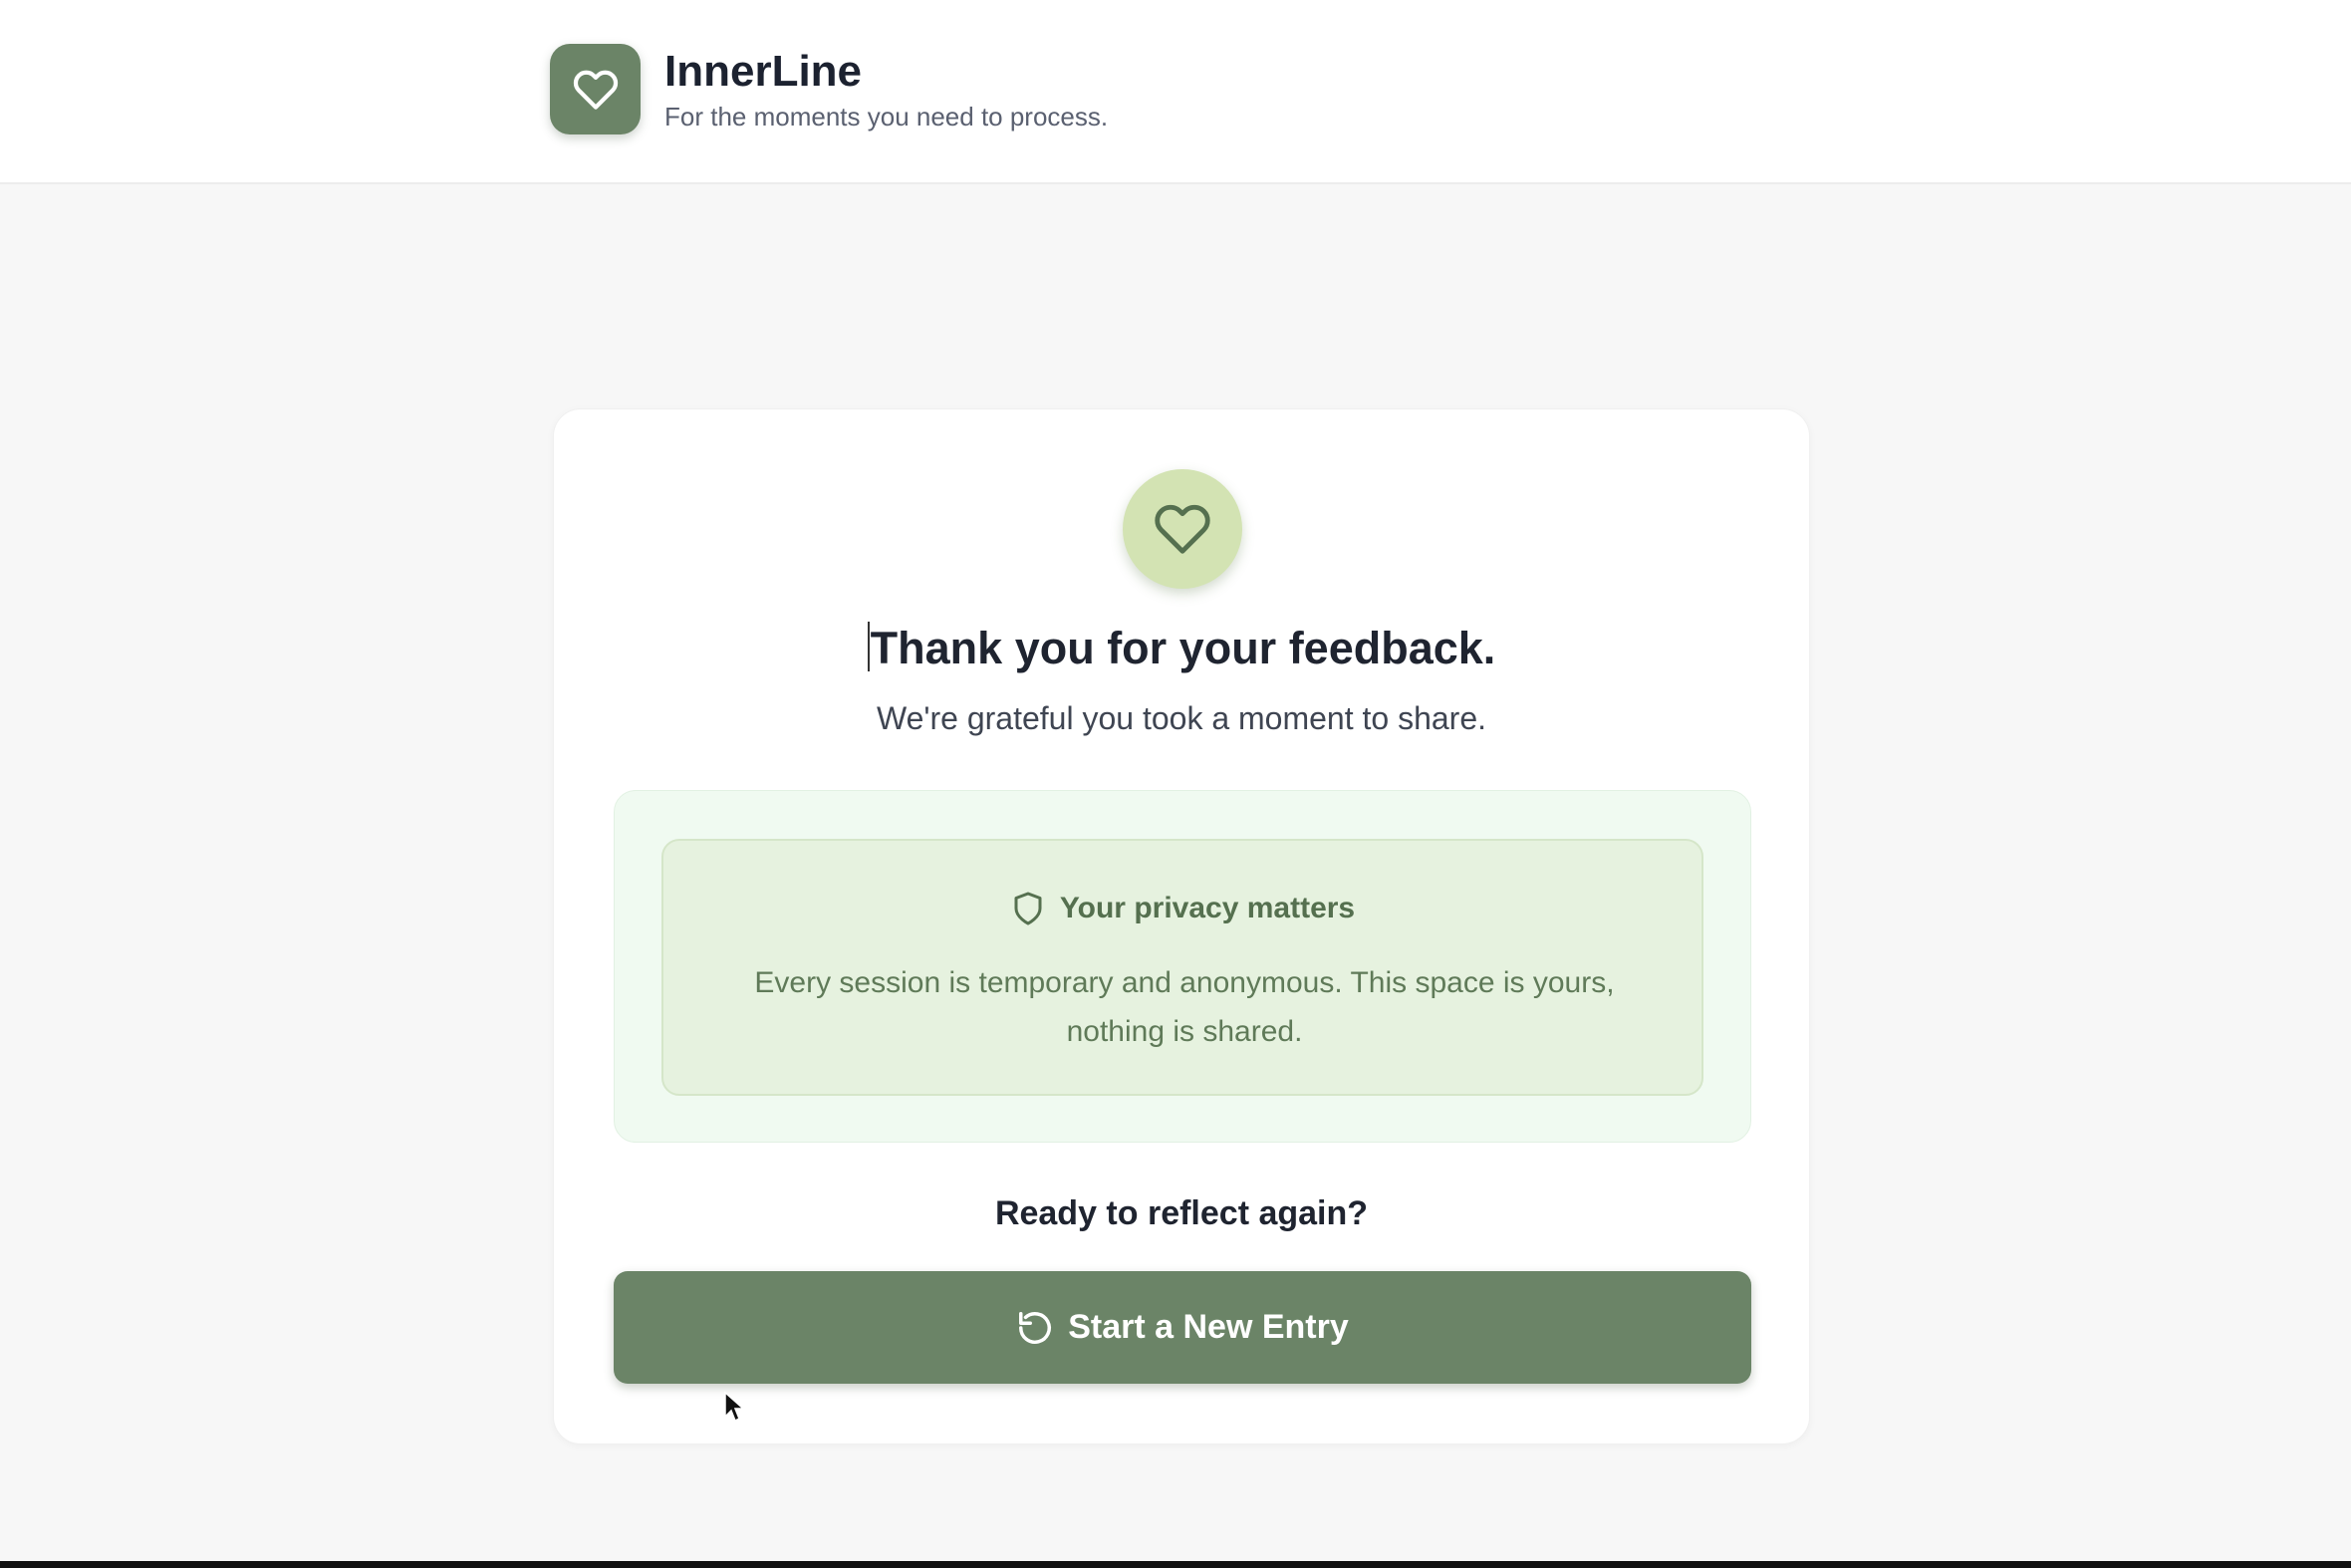 This screenshot has width=2351, height=1568. I want to click on start-new-entry-button: Start a New Entry, so click(1182, 1327).